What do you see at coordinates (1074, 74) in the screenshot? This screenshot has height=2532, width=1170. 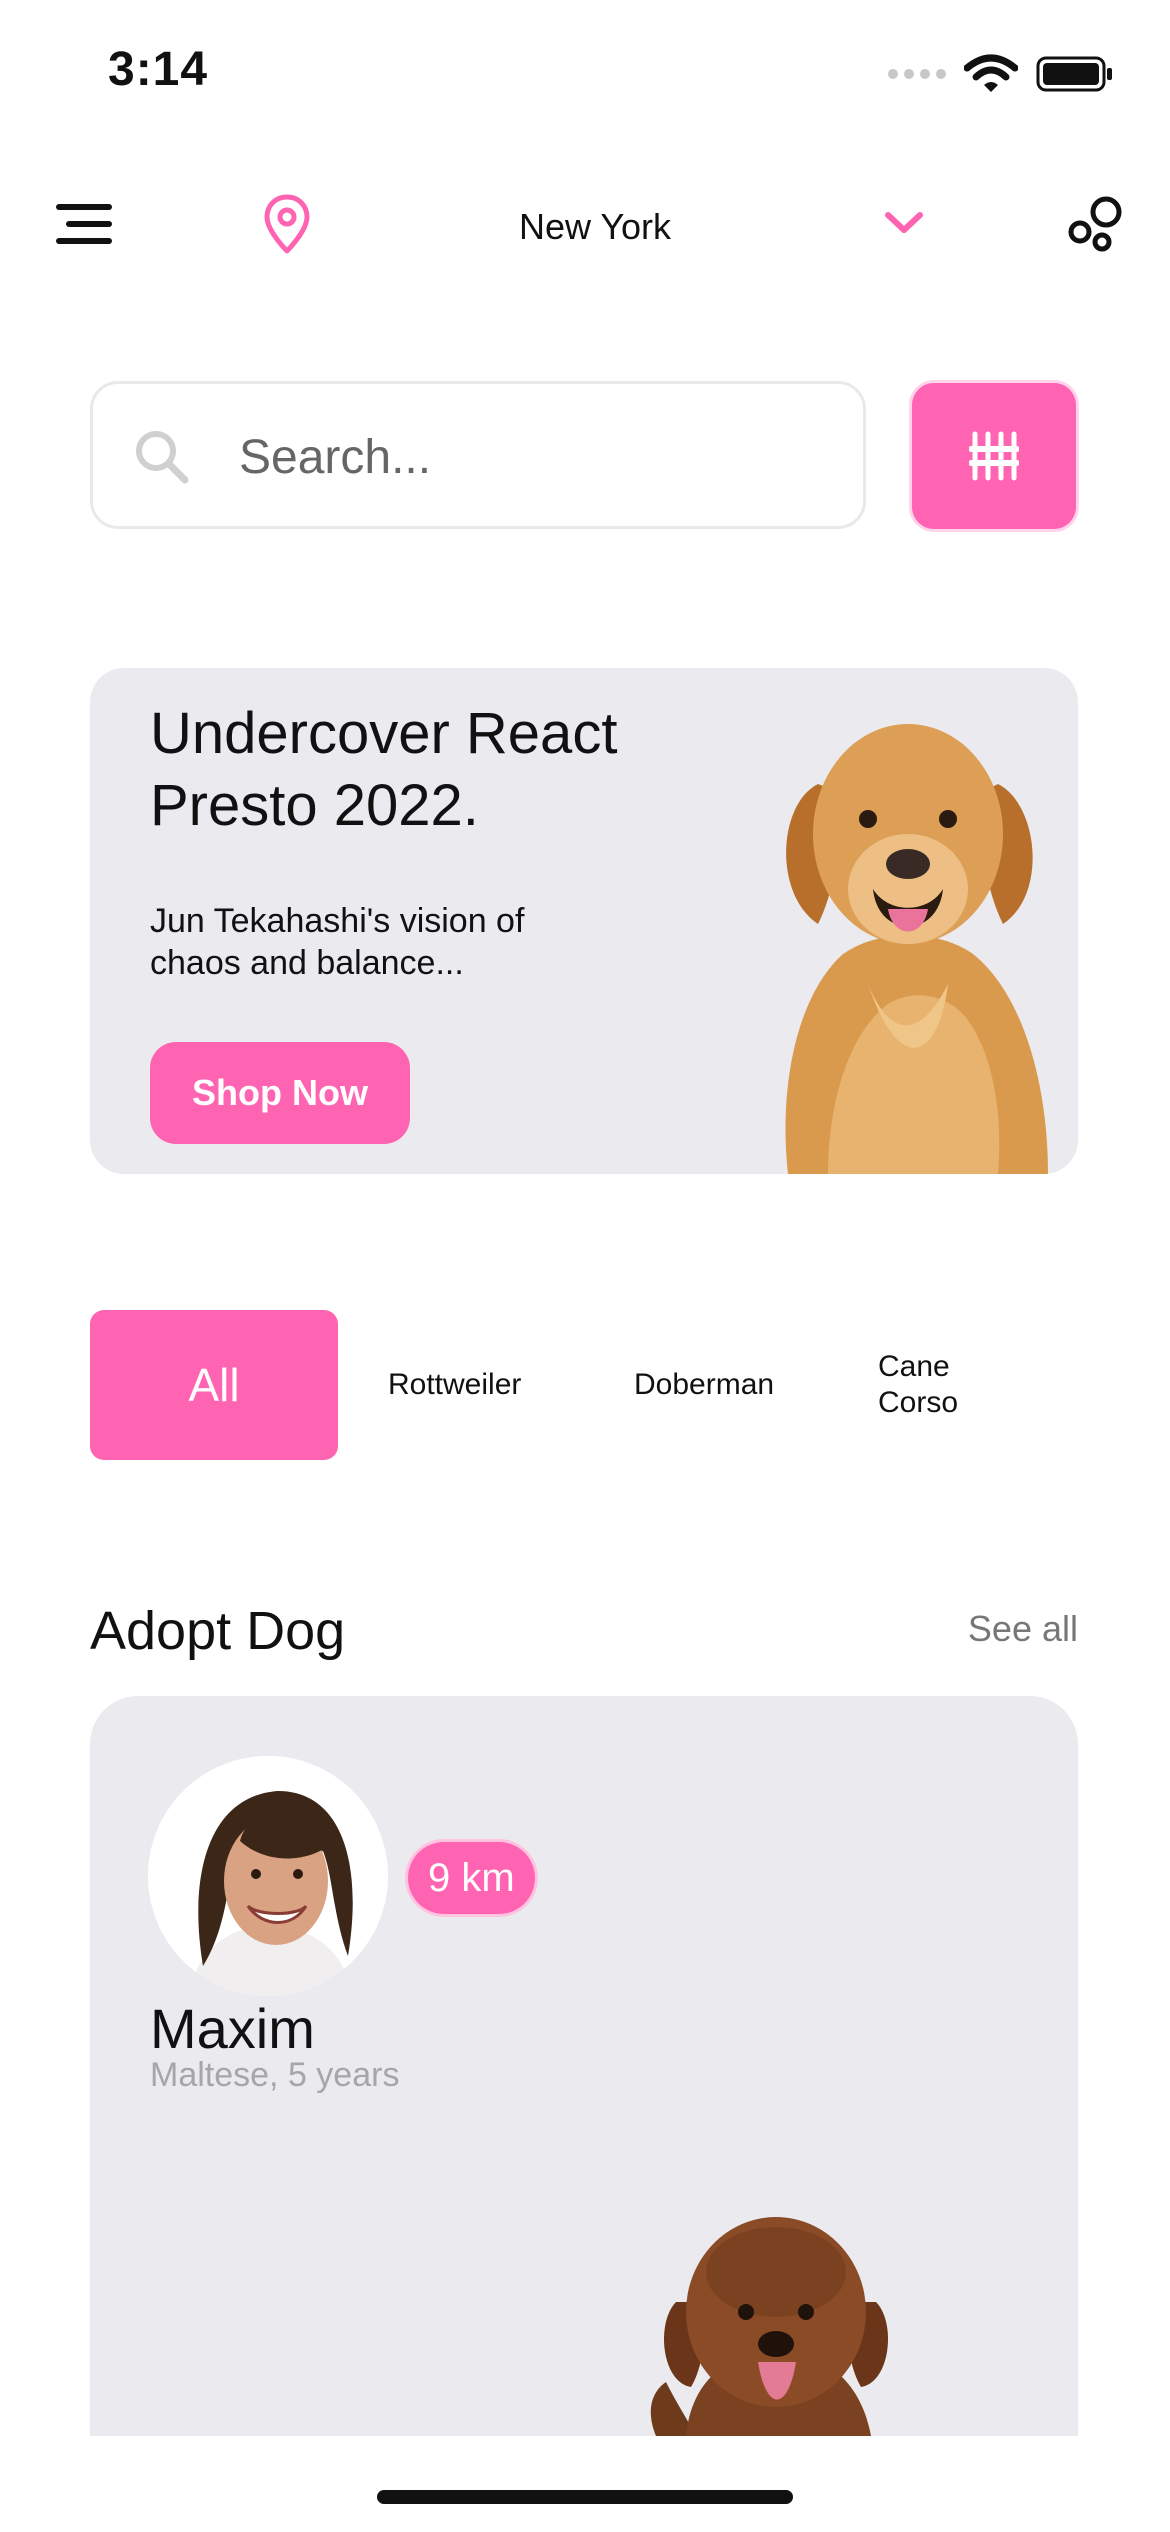 I see `battery-icon` at bounding box center [1074, 74].